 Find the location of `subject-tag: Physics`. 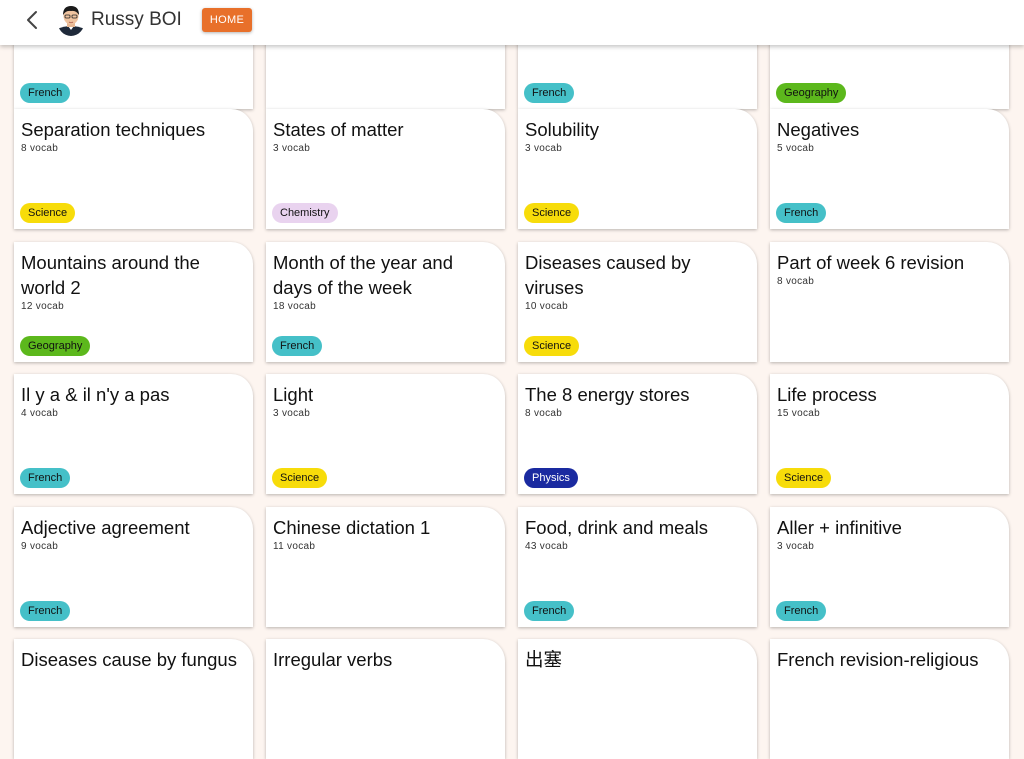

subject-tag: Physics is located at coordinates (551, 478).